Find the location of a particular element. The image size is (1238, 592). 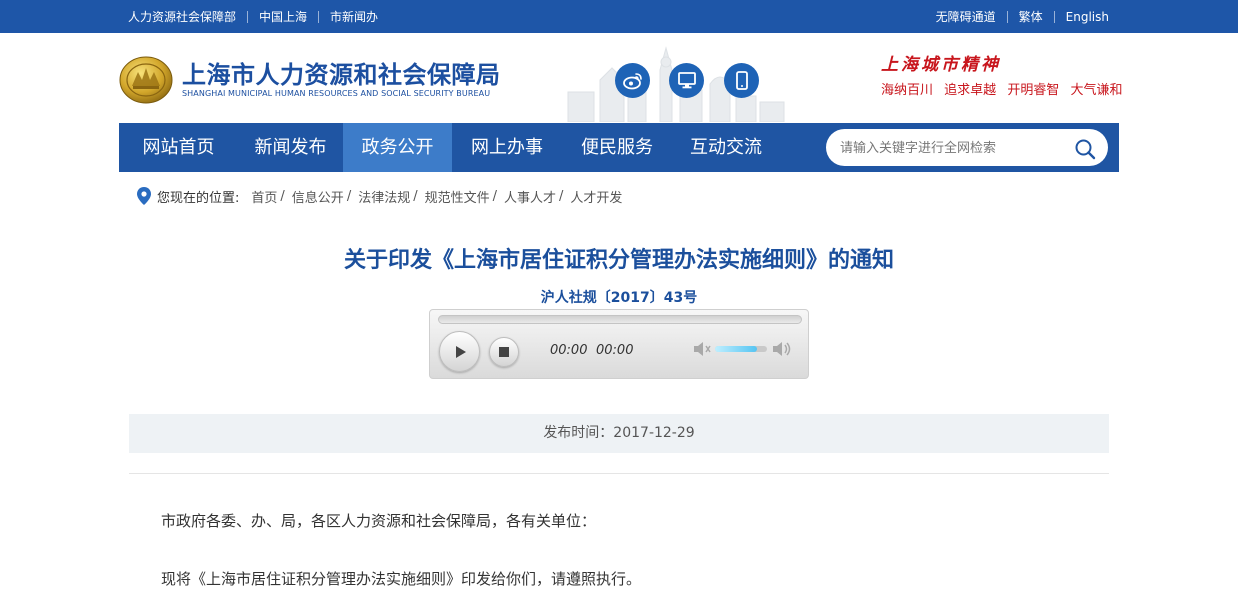

current-time: 00:00 is located at coordinates (569, 350).